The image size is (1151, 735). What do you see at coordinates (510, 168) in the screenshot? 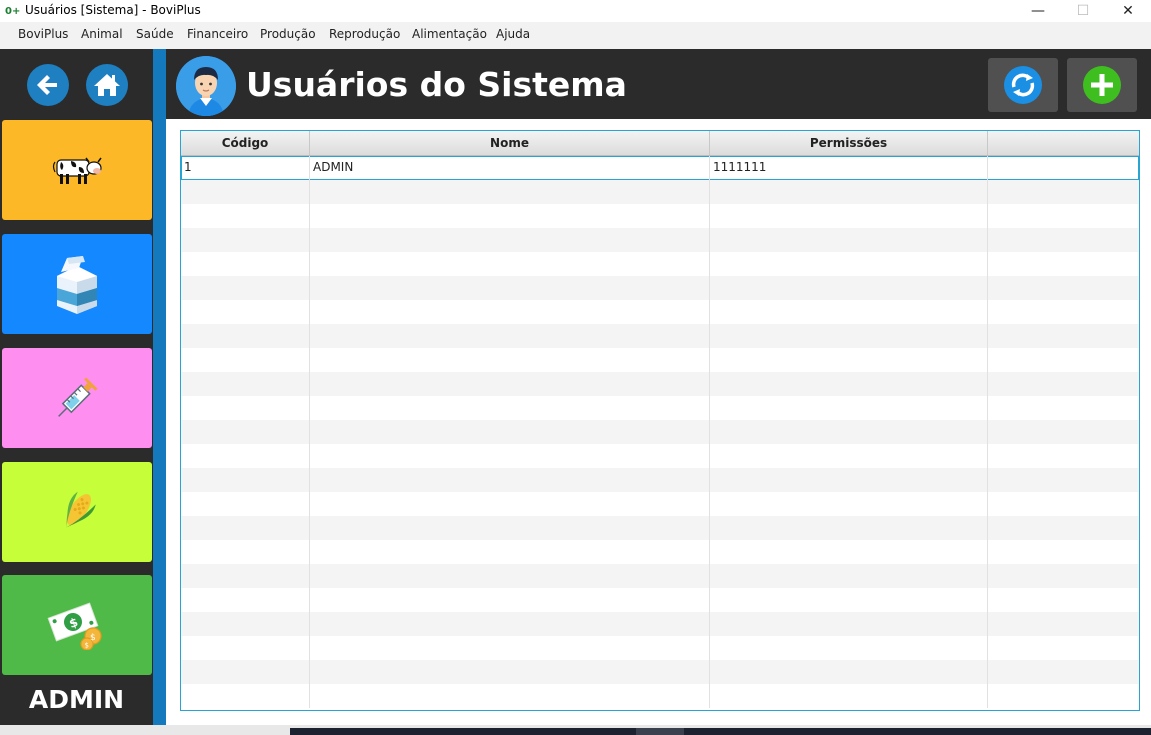
I see `table-cell: ADMIN` at bounding box center [510, 168].